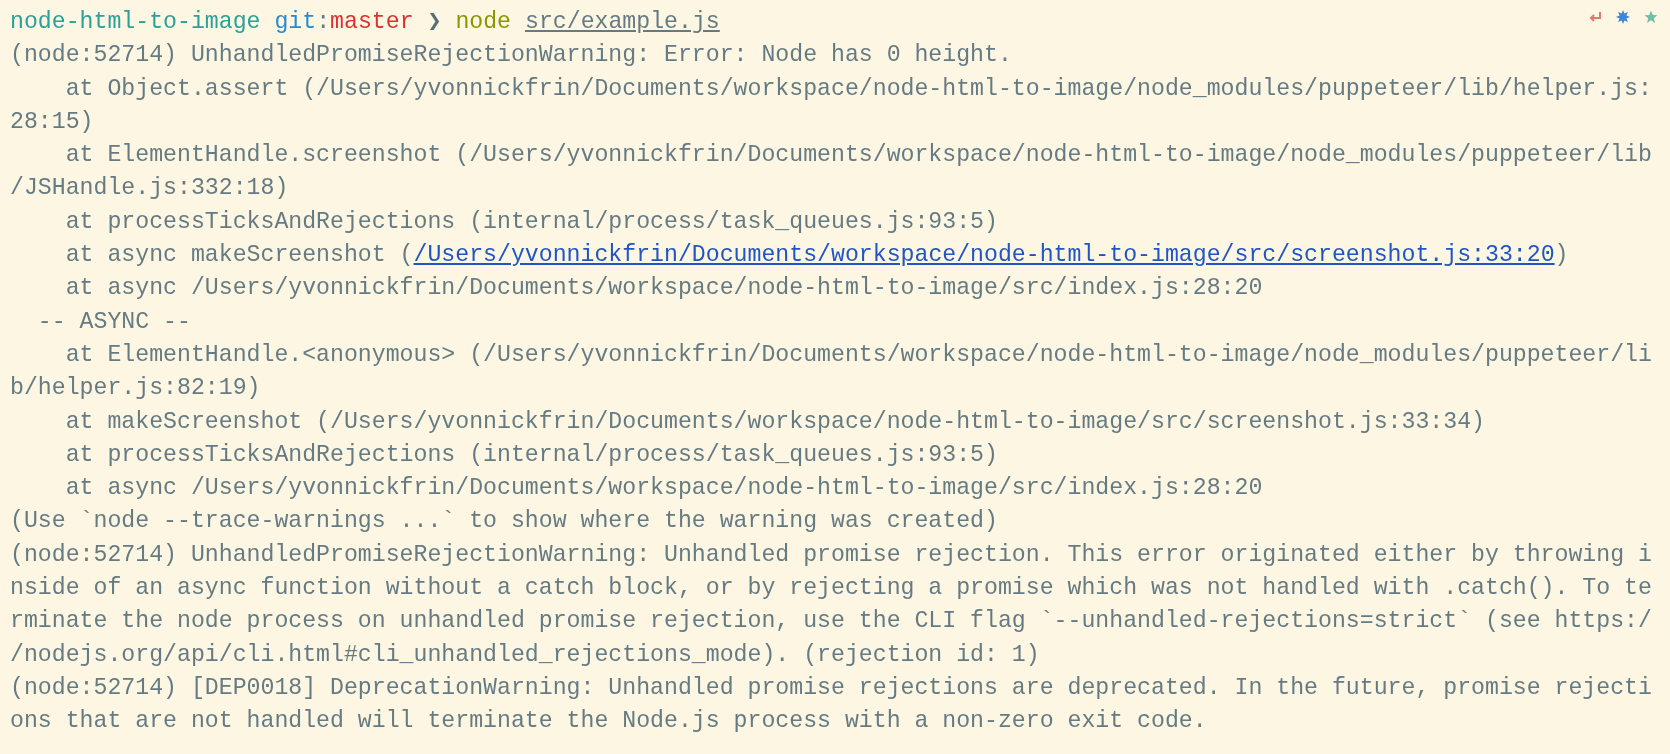 The width and height of the screenshot is (1670, 754). Describe the element at coordinates (295, 22) in the screenshot. I see `git-label: git` at that location.